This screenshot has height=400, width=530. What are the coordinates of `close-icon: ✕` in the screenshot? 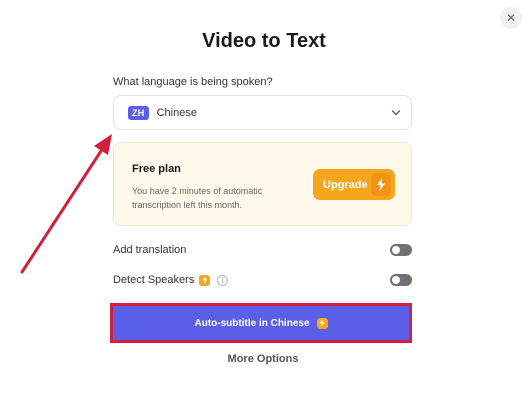 It's located at (511, 18).